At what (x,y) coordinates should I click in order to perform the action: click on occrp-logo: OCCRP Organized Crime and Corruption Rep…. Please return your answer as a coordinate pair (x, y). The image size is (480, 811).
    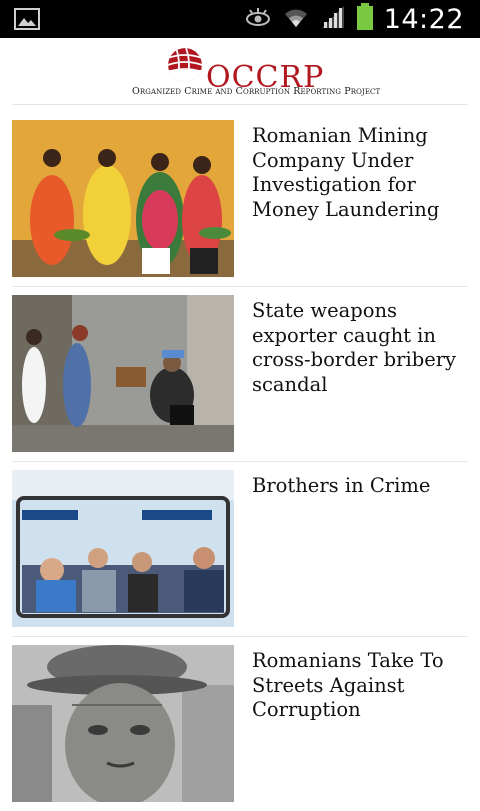
    Looking at the image, I should click on (255, 74).